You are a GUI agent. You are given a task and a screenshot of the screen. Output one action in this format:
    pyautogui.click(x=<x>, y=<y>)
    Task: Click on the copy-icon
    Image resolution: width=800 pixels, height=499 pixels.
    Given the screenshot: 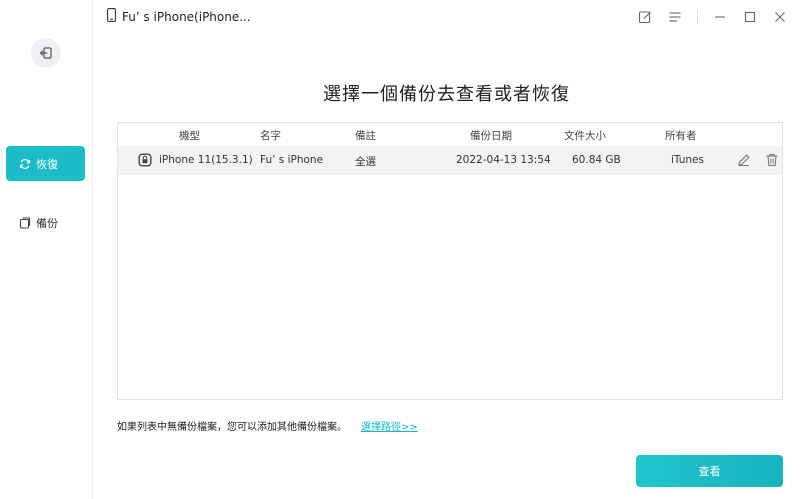 What is the action you would take?
    pyautogui.click(x=25, y=223)
    